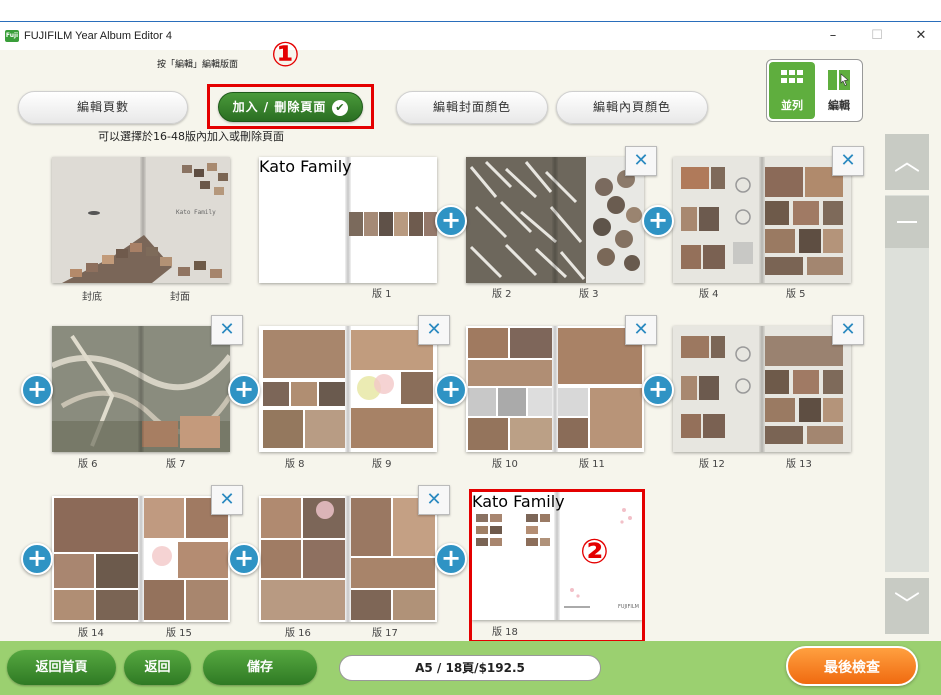 The image size is (941, 695). What do you see at coordinates (792, 105) in the screenshot?
I see `grid-view-label: 並列` at bounding box center [792, 105].